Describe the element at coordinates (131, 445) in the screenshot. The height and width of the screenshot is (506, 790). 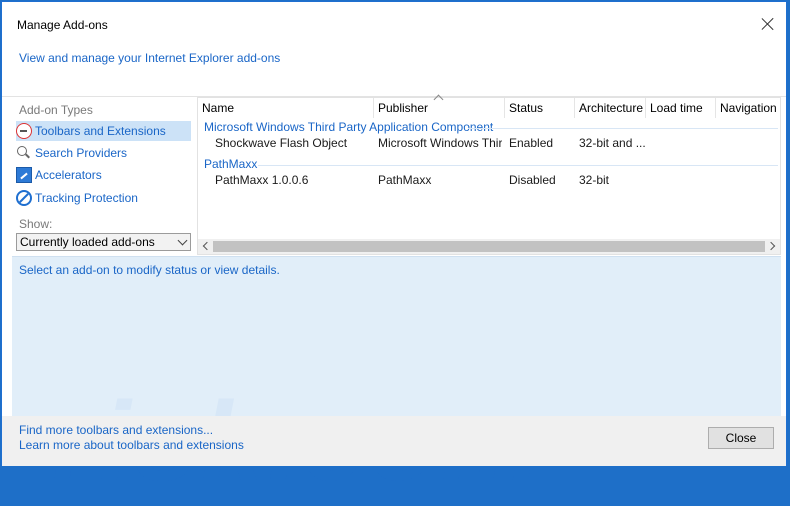
I see `learn-more-link: Learn more about toolbars and extensions` at that location.